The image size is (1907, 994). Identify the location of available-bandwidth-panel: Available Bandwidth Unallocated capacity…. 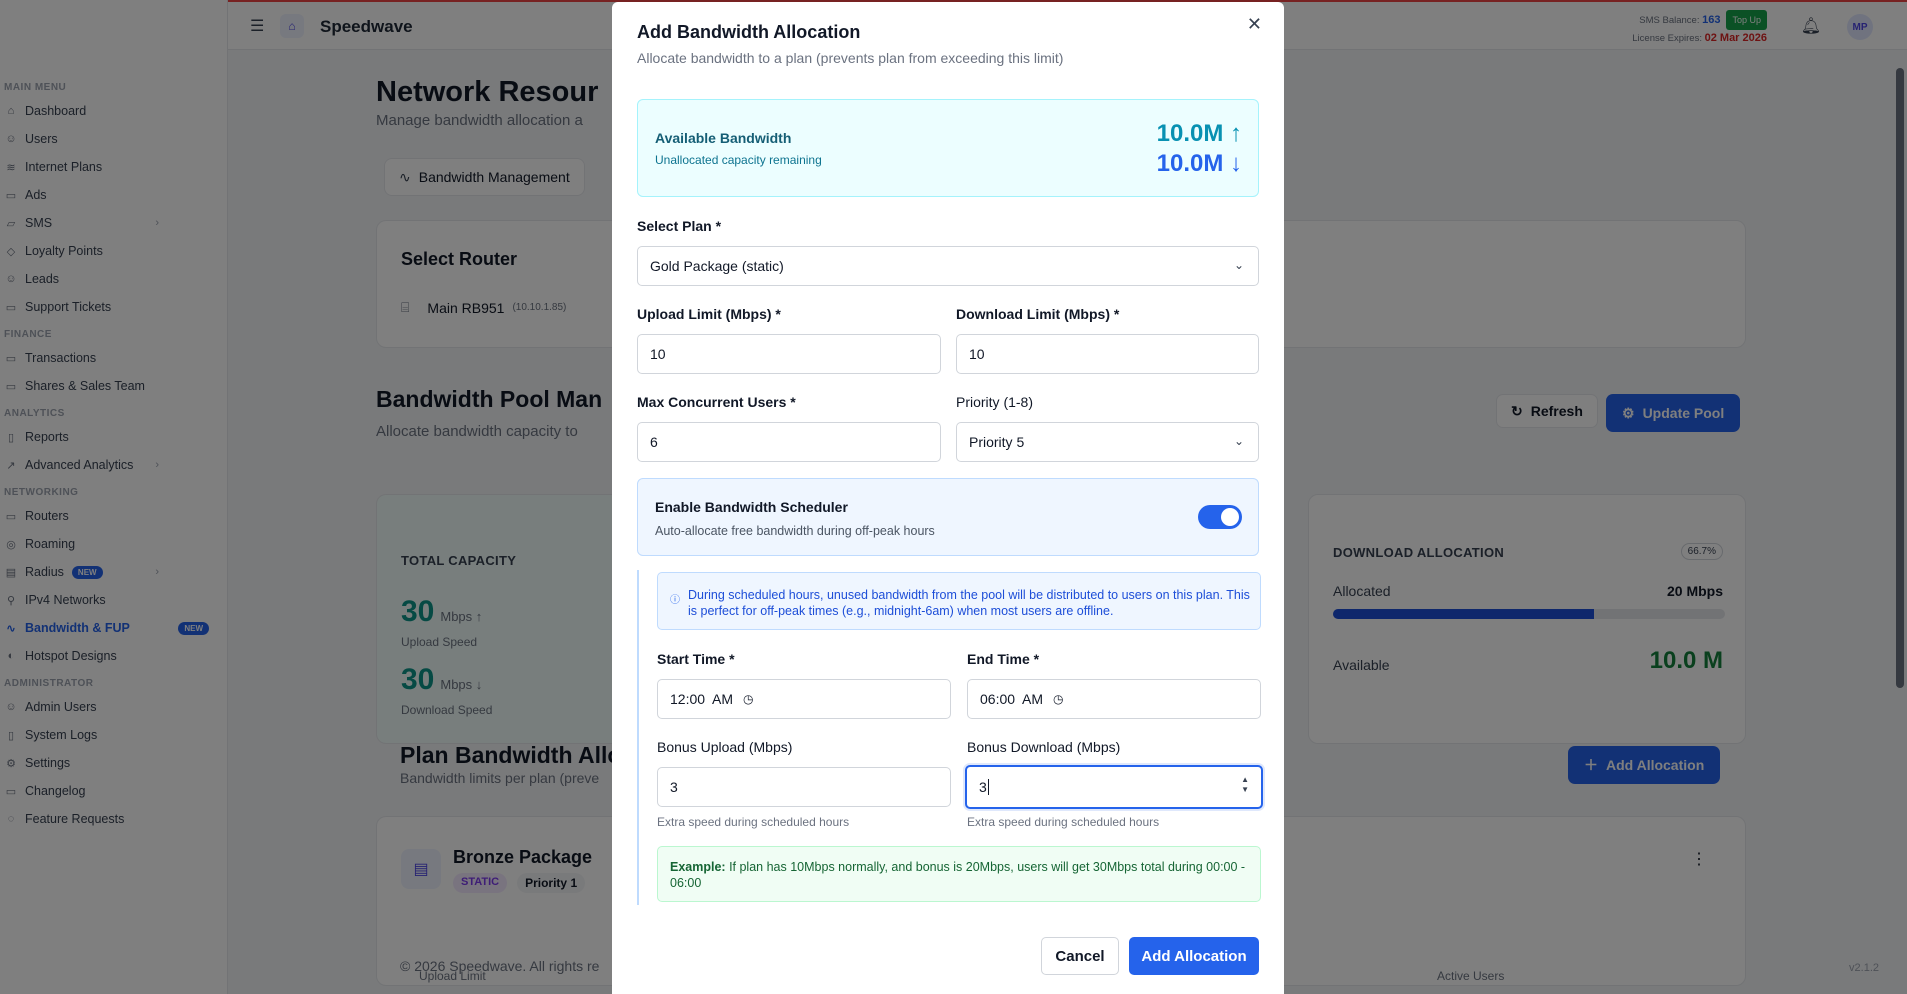
(948, 148).